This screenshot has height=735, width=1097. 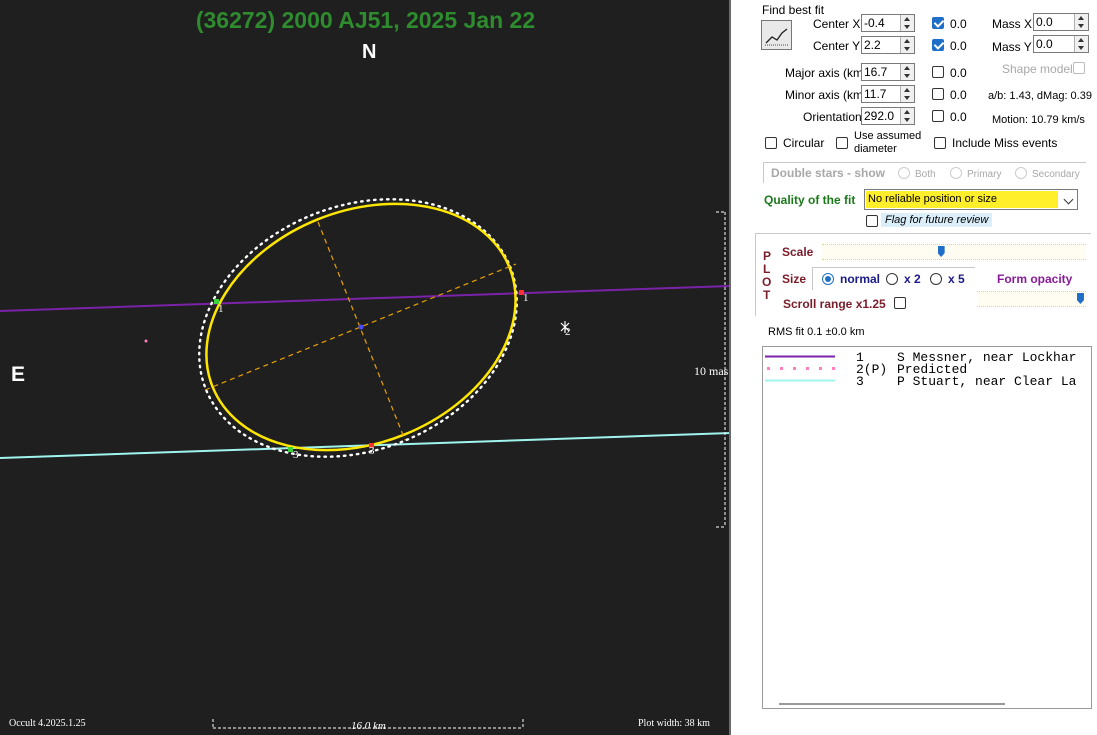 What do you see at coordinates (875, 149) in the screenshot?
I see `diameter-label: diameter` at bounding box center [875, 149].